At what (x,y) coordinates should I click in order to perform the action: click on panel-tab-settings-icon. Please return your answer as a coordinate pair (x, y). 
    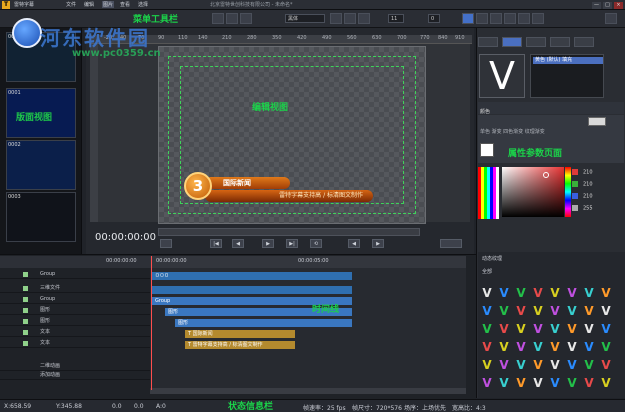
    Looking at the image, I should click on (488, 42).